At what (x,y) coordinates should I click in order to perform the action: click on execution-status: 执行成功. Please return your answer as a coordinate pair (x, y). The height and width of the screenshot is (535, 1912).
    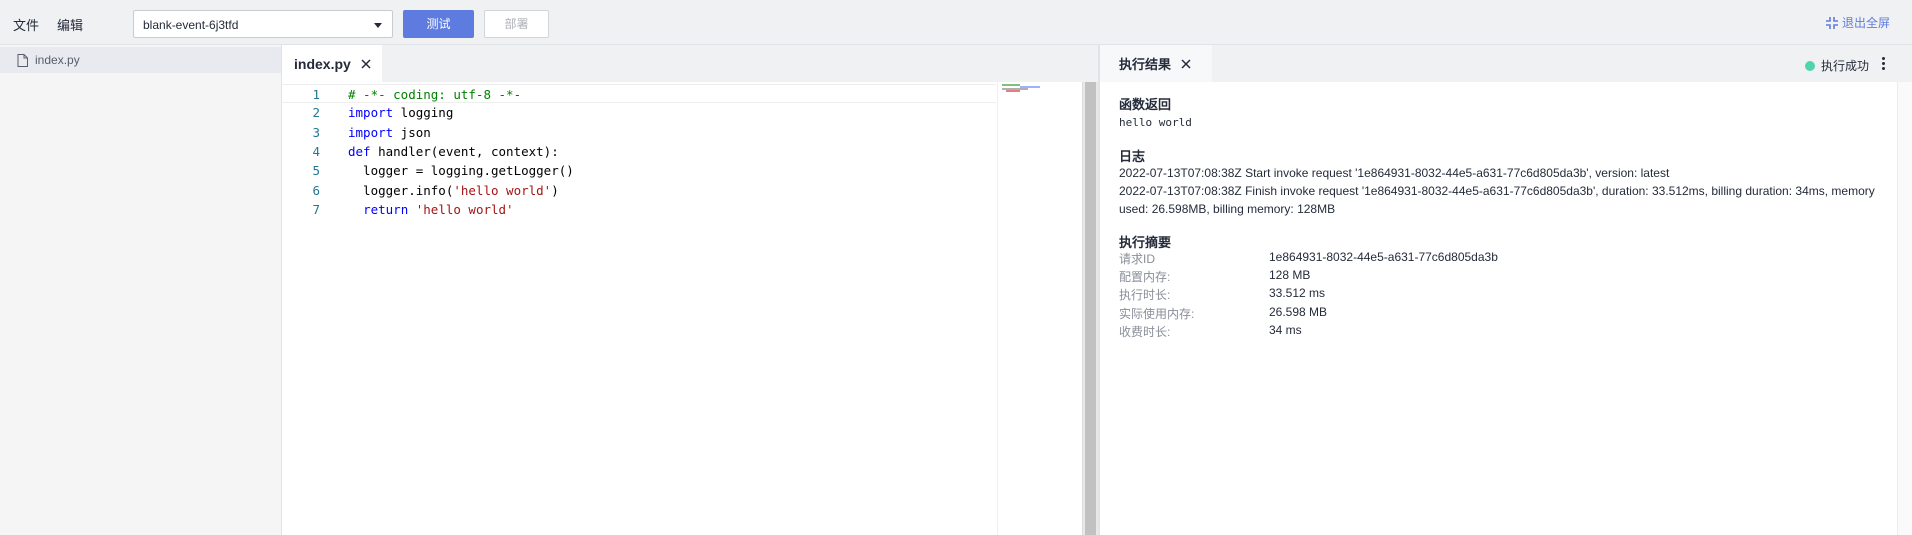
    Looking at the image, I should click on (1836, 65).